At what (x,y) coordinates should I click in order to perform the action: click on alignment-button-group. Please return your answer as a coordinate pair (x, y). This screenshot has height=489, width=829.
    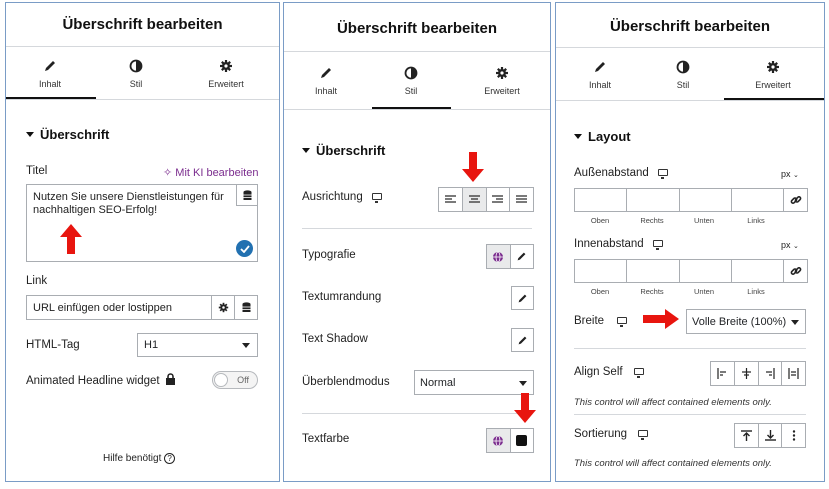
    Looking at the image, I should click on (486, 199).